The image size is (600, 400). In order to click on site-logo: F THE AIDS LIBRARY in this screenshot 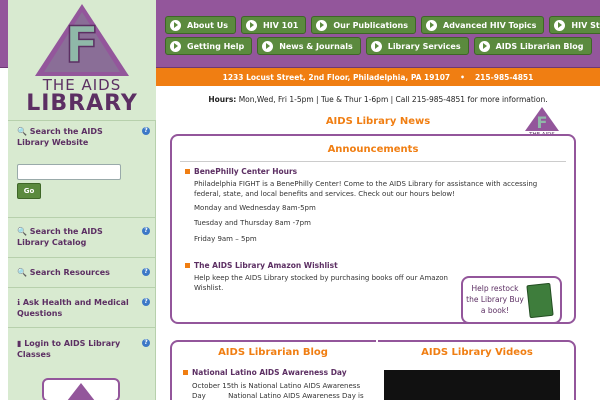, I will do `click(82, 60)`.